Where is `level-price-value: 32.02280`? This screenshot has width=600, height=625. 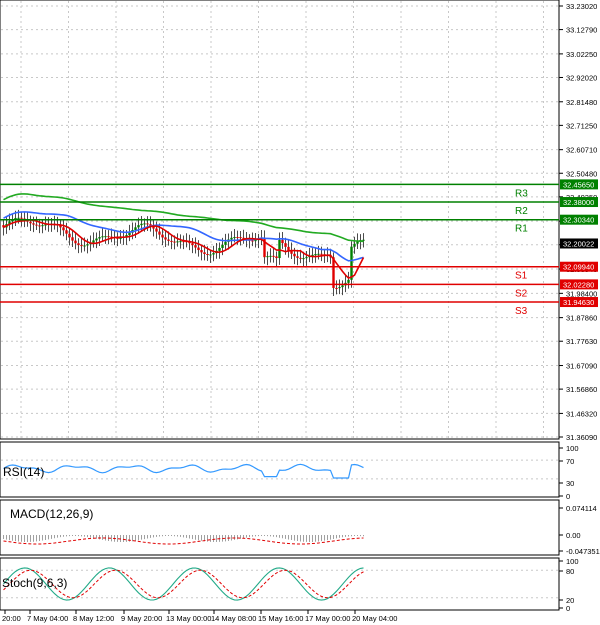
level-price-value: 32.02280 is located at coordinates (578, 284).